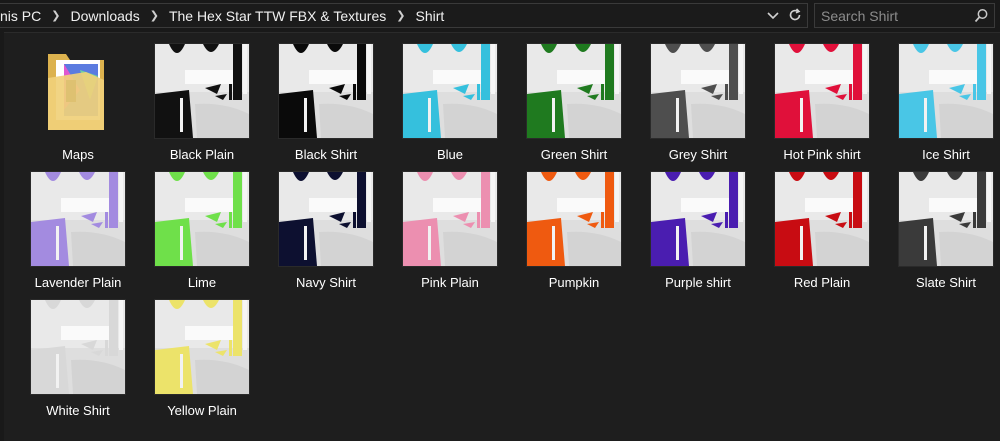 This screenshot has height=441, width=1000. I want to click on search-input, so click(896, 15).